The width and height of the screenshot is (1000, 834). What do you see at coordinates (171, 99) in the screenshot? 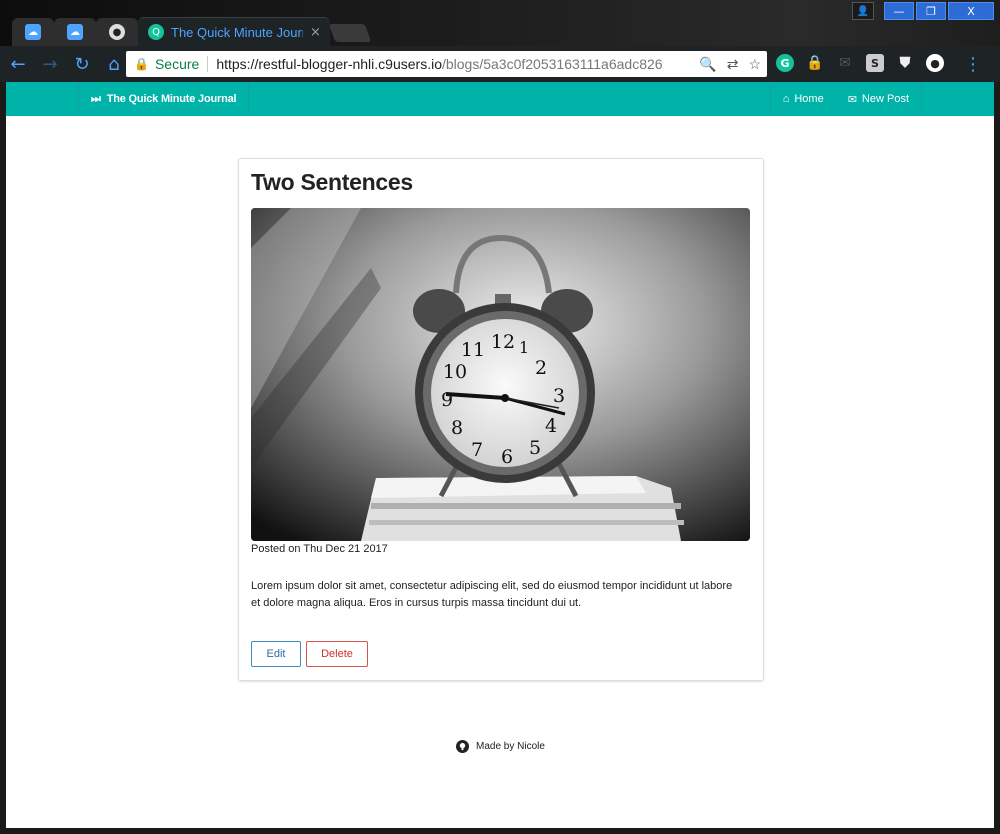
I see `brand-label: The Quick Minute Journal` at bounding box center [171, 99].